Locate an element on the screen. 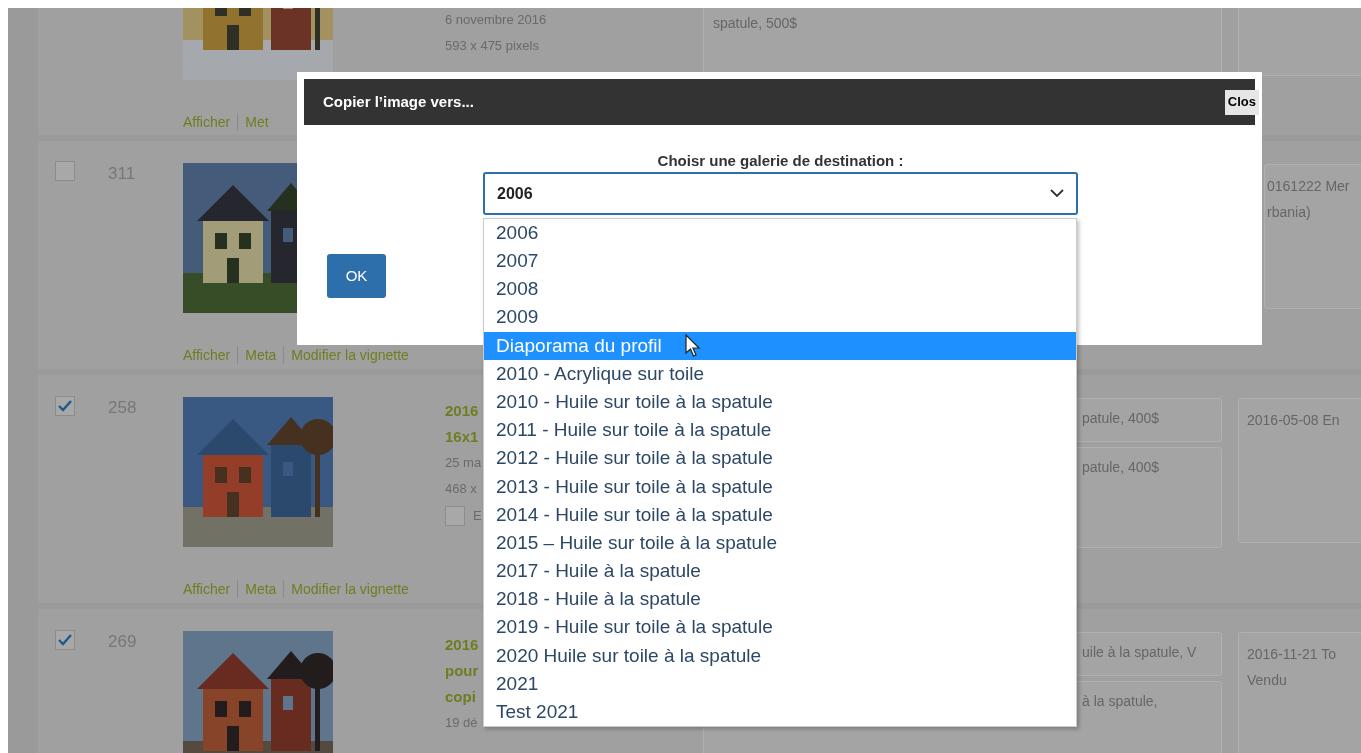  dropdown-option: 2013 - Huile sur toile à la spatule is located at coordinates (780, 486).